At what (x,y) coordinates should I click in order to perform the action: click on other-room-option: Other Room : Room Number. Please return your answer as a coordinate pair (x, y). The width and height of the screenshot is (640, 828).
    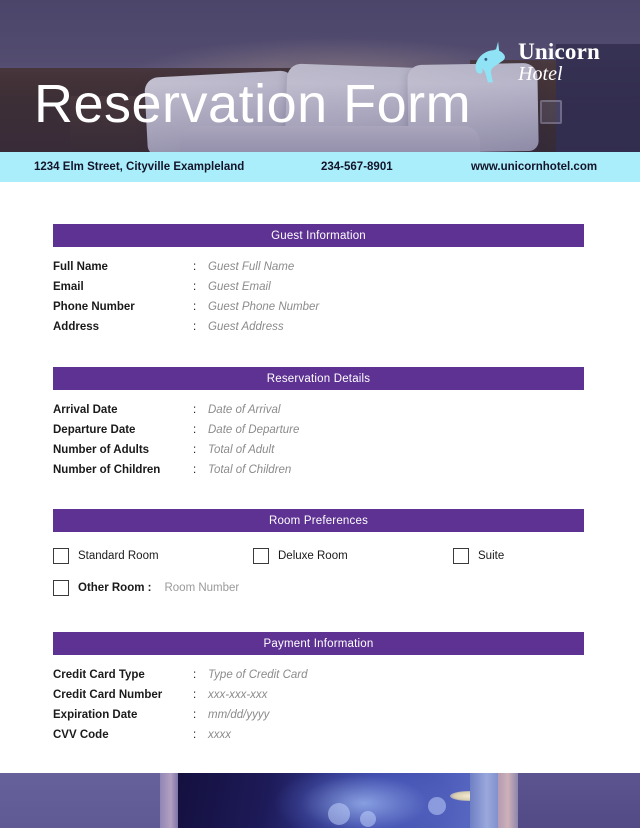
    Looking at the image, I should click on (318, 588).